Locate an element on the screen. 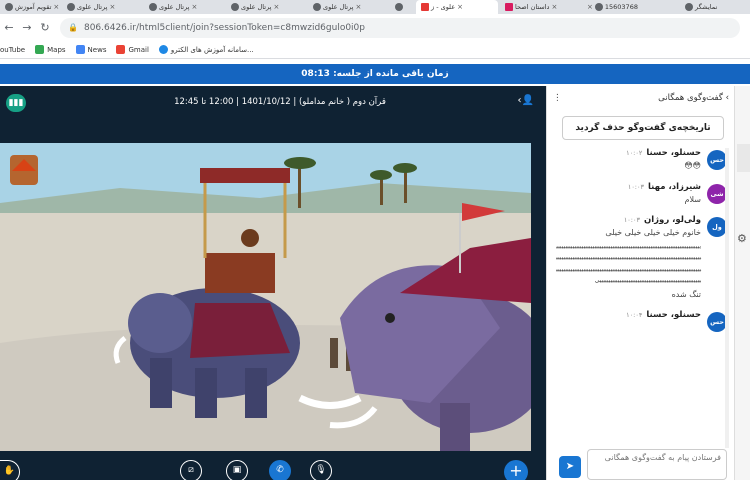 Image resolution: width=750 pixels, height=480 pixels. settings-strip: ⚙ is located at coordinates (742, 283).